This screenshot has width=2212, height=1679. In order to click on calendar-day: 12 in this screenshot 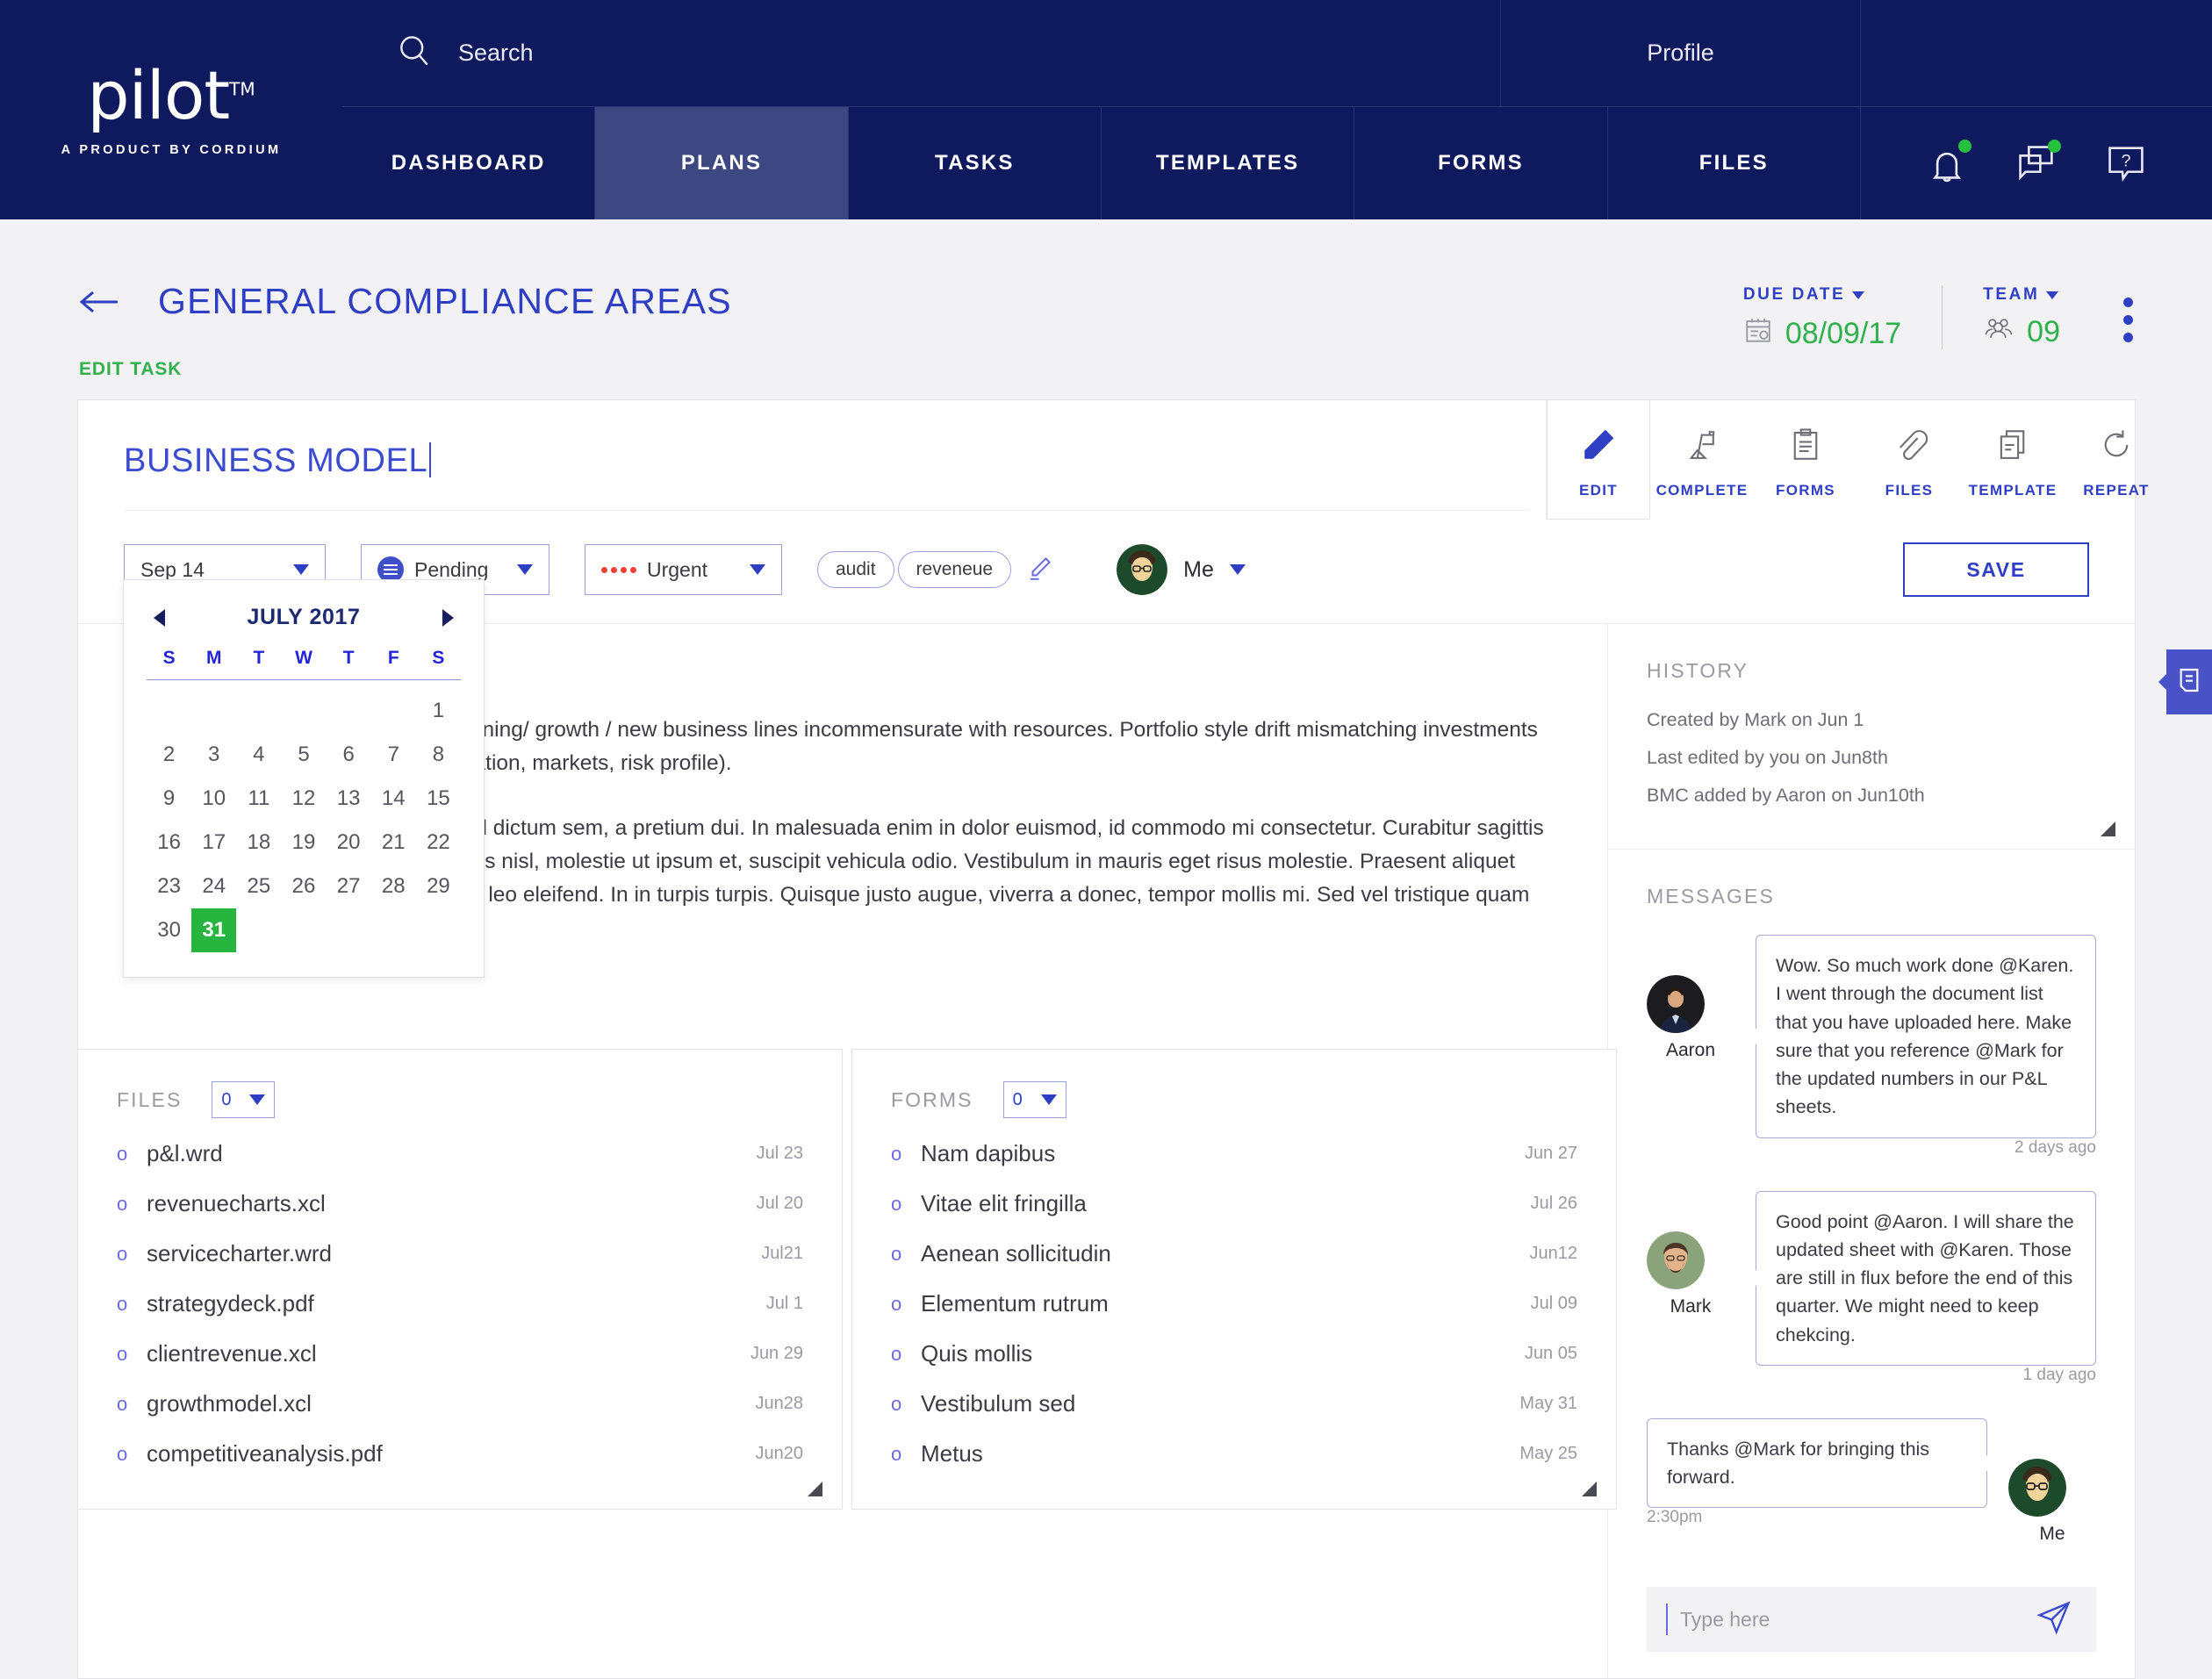, I will do `click(304, 799)`.